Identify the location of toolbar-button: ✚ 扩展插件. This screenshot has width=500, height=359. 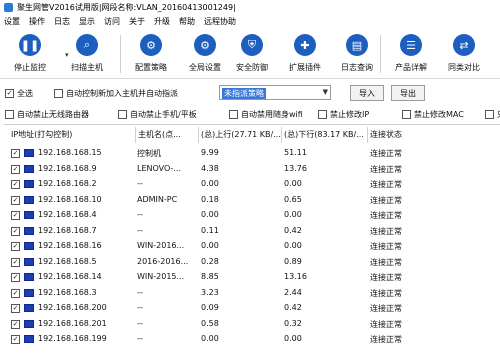
(305, 54).